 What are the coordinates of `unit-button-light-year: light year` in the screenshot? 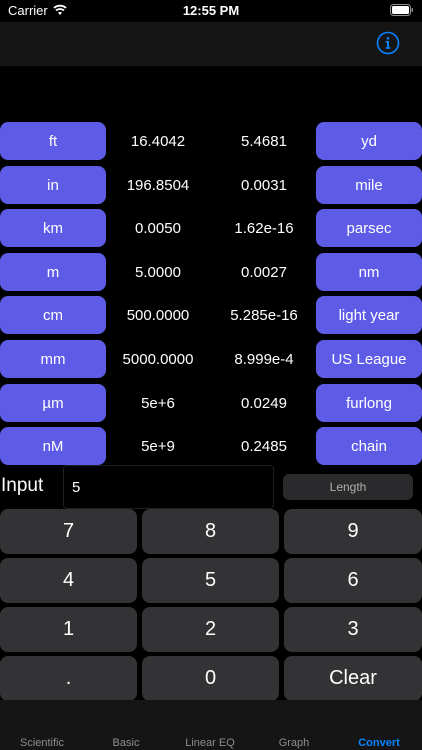 It's located at (369, 315).